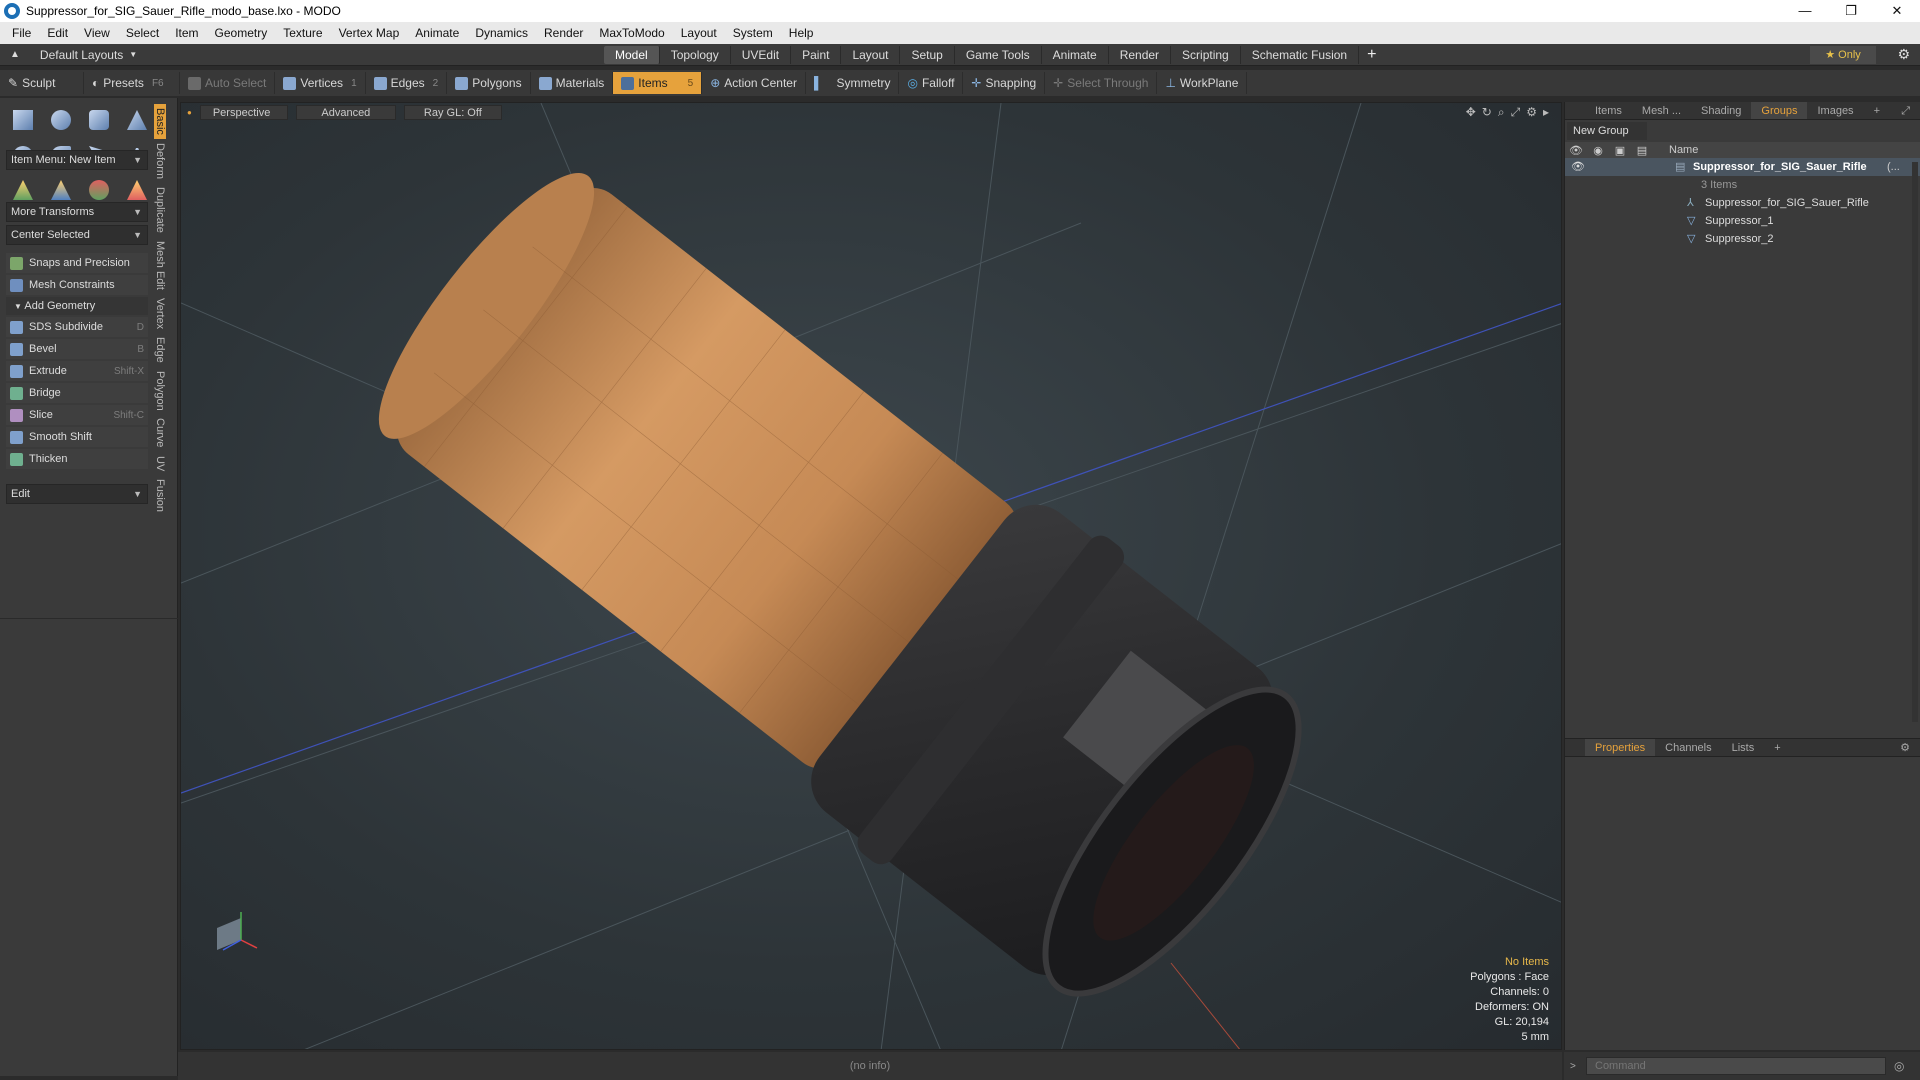  What do you see at coordinates (77, 349) in the screenshot?
I see `bevel-button: Bevel B` at bounding box center [77, 349].